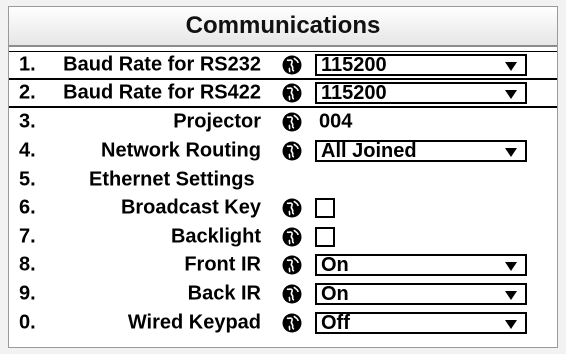  Describe the element at coordinates (162, 64) in the screenshot. I see `row-label: Baud Rate for RS232` at that location.